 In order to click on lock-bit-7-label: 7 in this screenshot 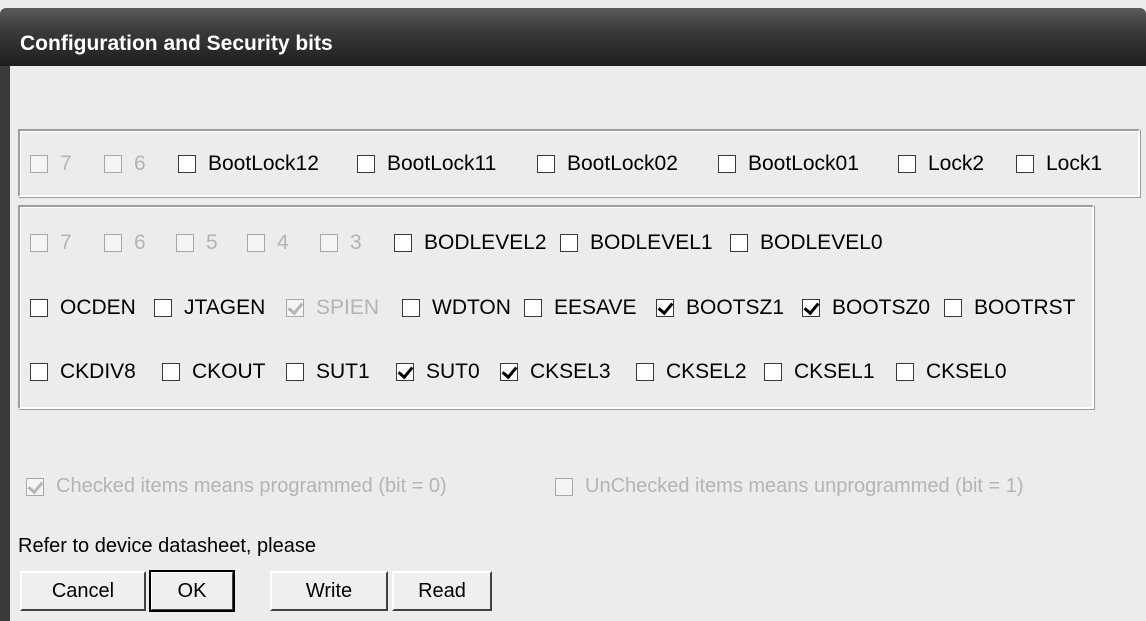, I will do `click(66, 163)`.